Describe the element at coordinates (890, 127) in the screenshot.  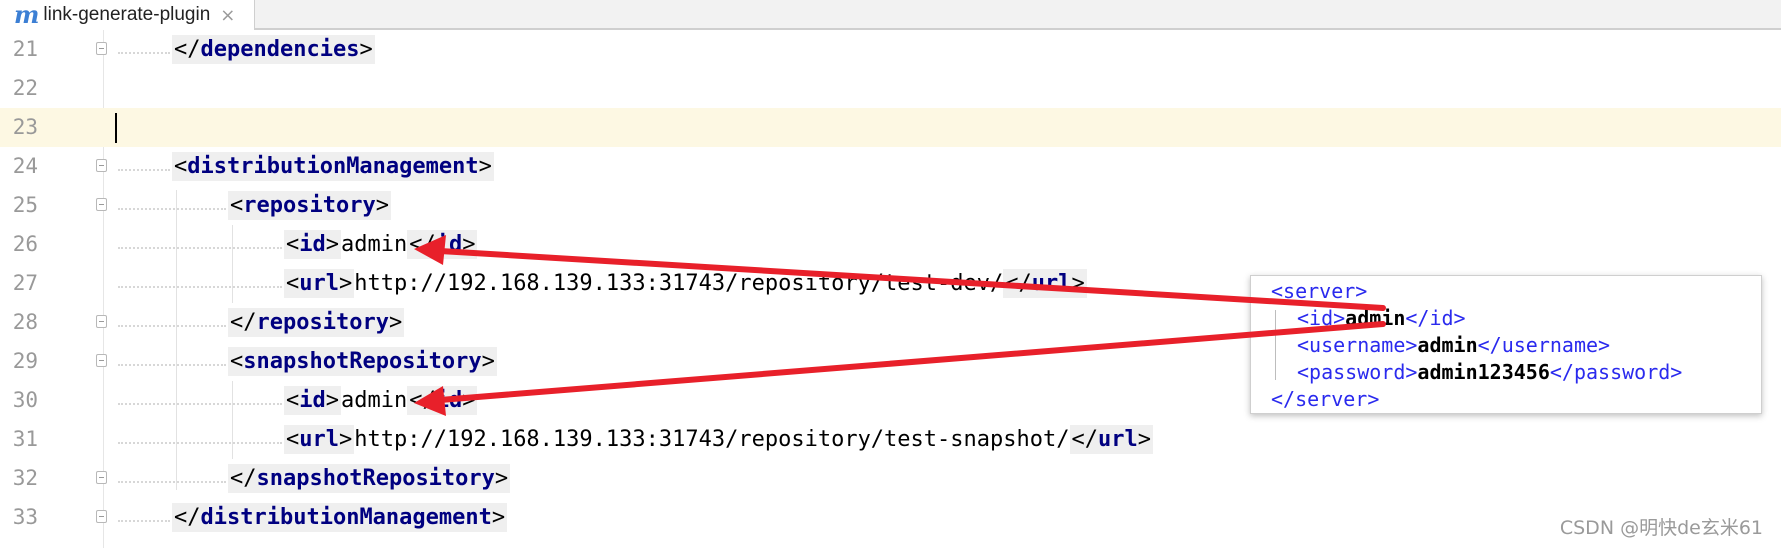
I see `code-line-23-current: 23` at that location.